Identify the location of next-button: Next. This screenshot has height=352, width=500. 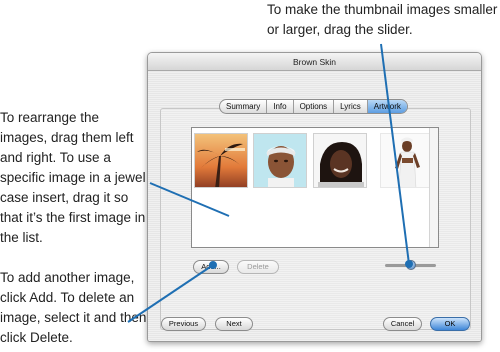
(234, 324).